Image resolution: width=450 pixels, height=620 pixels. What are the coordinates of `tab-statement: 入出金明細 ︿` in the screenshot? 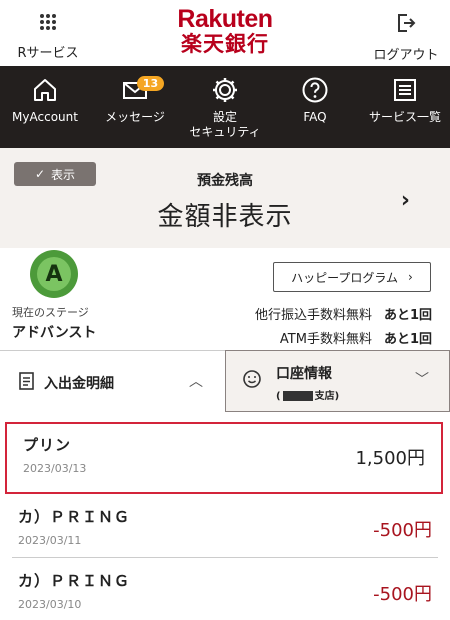 It's located at (112, 381).